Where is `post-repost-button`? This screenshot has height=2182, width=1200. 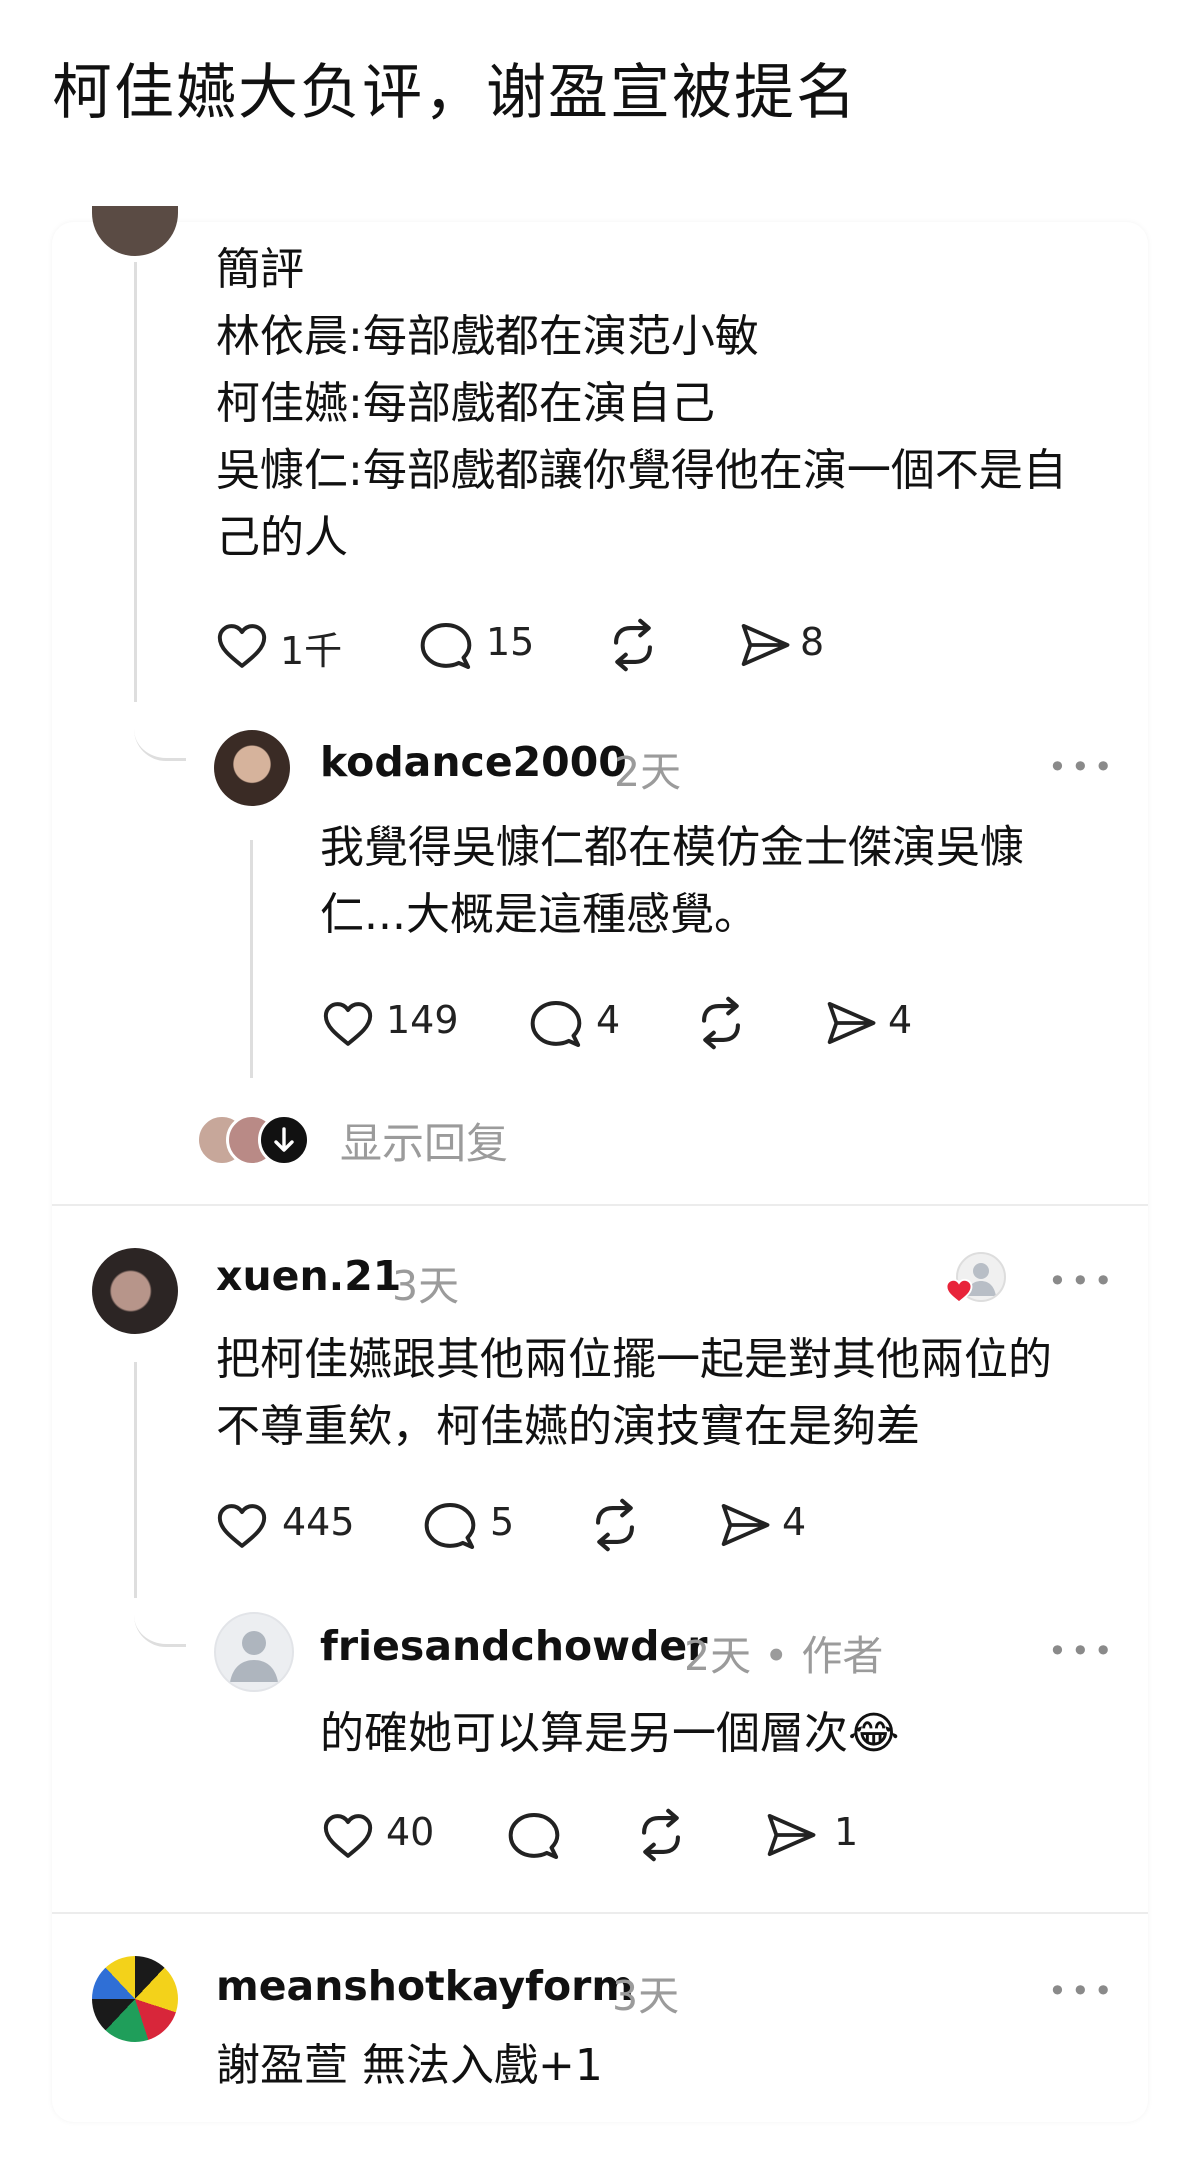 post-repost-button is located at coordinates (633, 645).